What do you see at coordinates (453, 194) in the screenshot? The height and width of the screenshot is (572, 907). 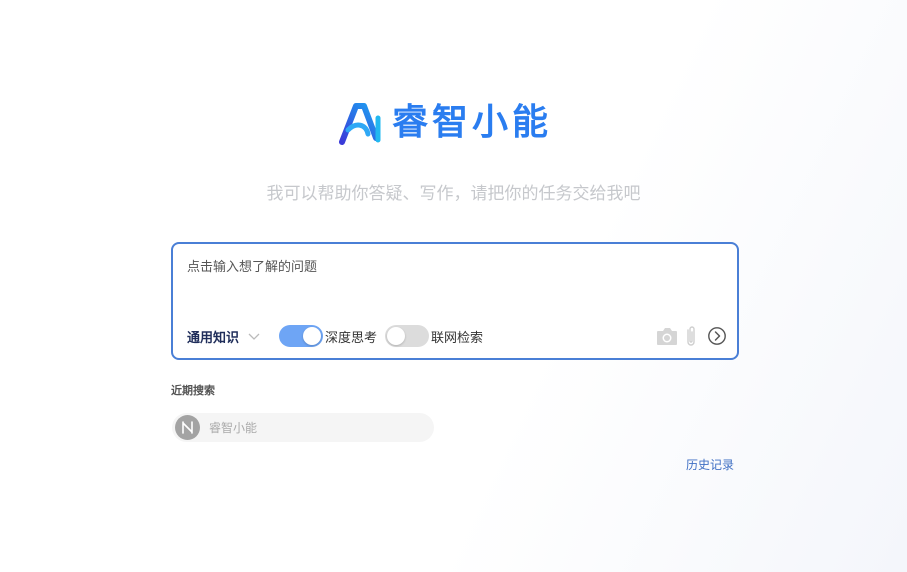 I see `page-subtitle: 我可以帮助你答疑、写作，请把你的任务交给我吧` at bounding box center [453, 194].